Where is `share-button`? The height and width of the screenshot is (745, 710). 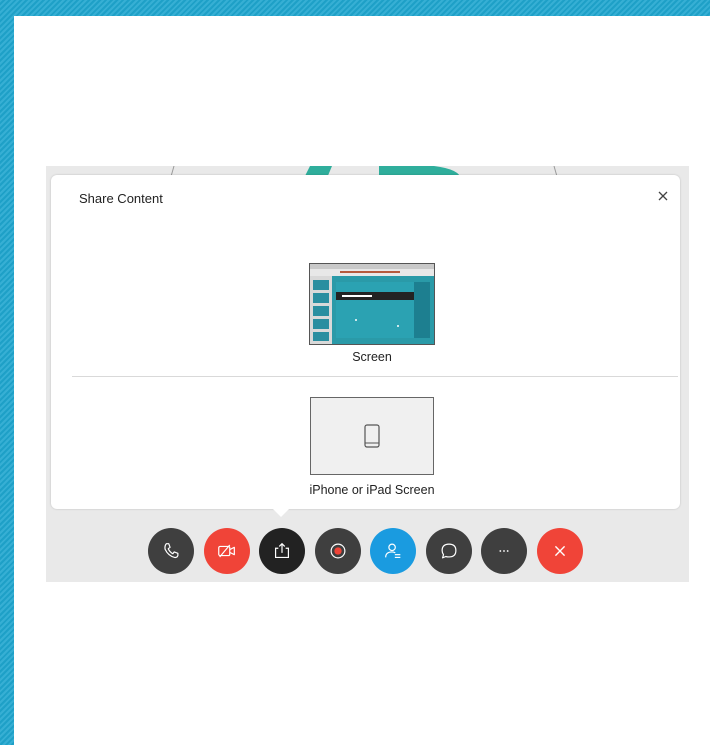
share-button is located at coordinates (282, 551).